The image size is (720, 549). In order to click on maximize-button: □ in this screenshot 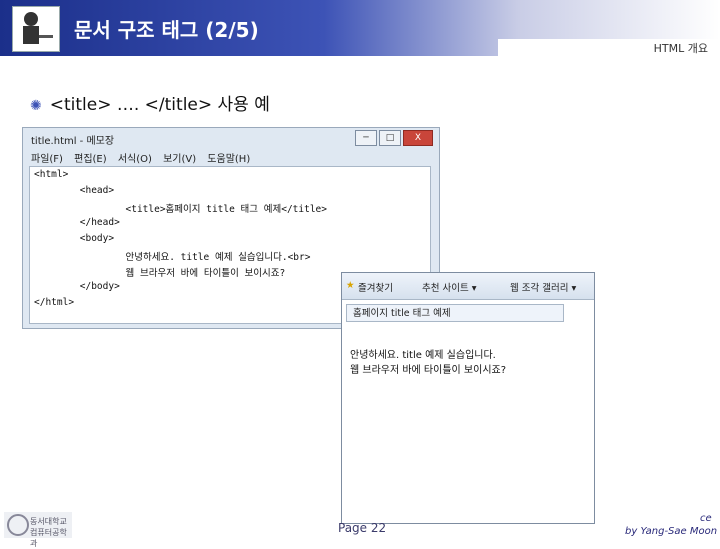, I will do `click(390, 138)`.